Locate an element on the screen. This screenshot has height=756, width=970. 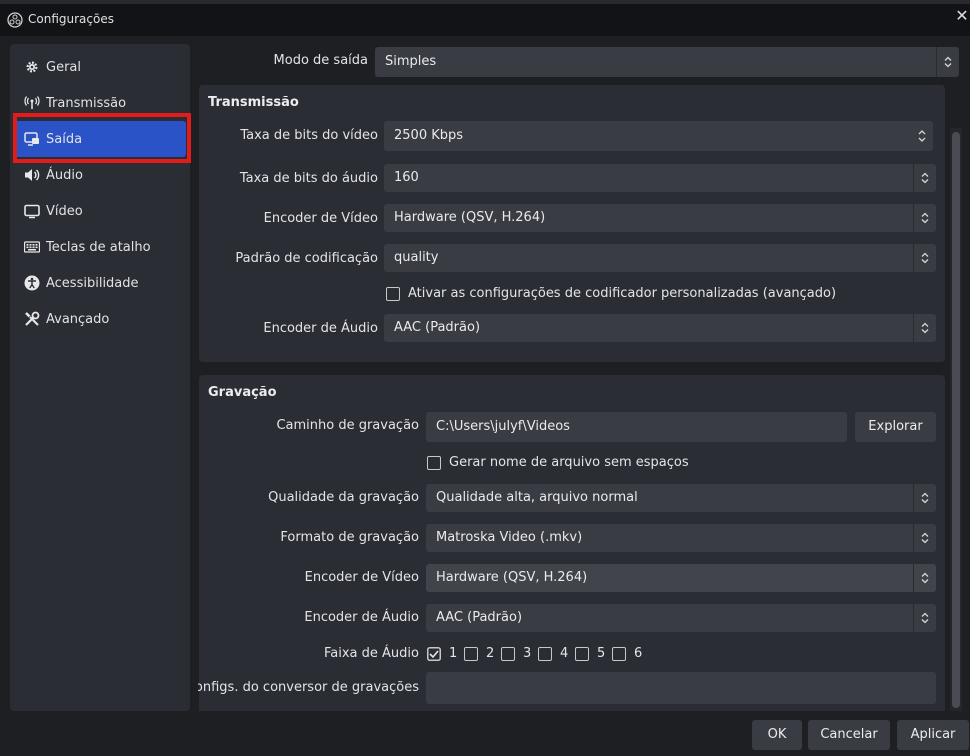
stream-video-encoder-value: Hardware (QSV, H.264) is located at coordinates (470, 217).